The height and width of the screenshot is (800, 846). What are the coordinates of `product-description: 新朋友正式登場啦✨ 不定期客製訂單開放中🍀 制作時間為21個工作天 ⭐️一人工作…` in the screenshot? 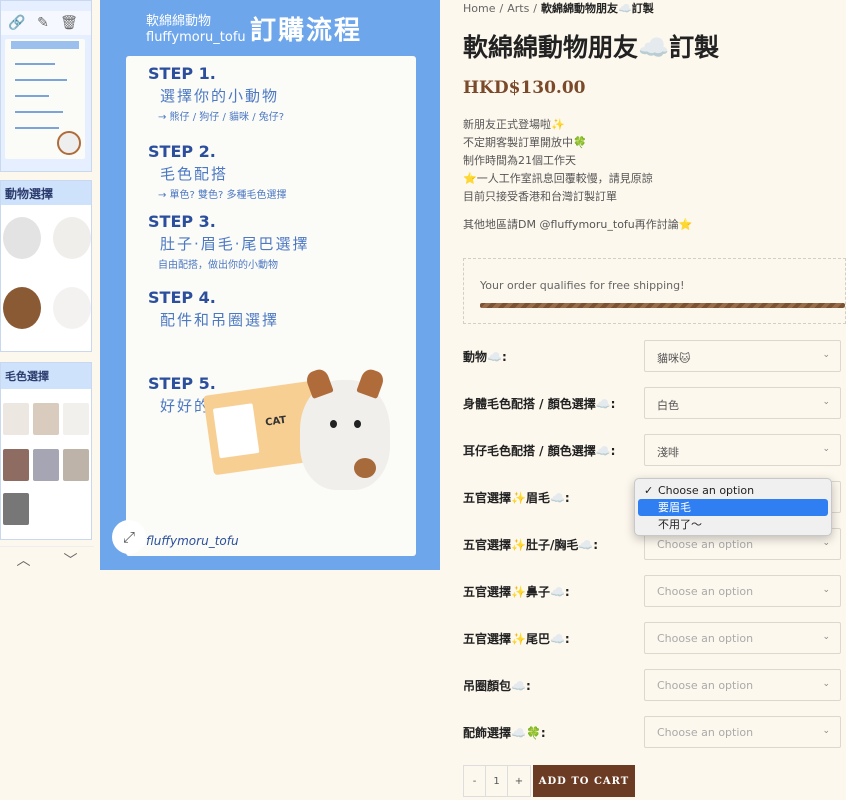 It's located at (578, 174).